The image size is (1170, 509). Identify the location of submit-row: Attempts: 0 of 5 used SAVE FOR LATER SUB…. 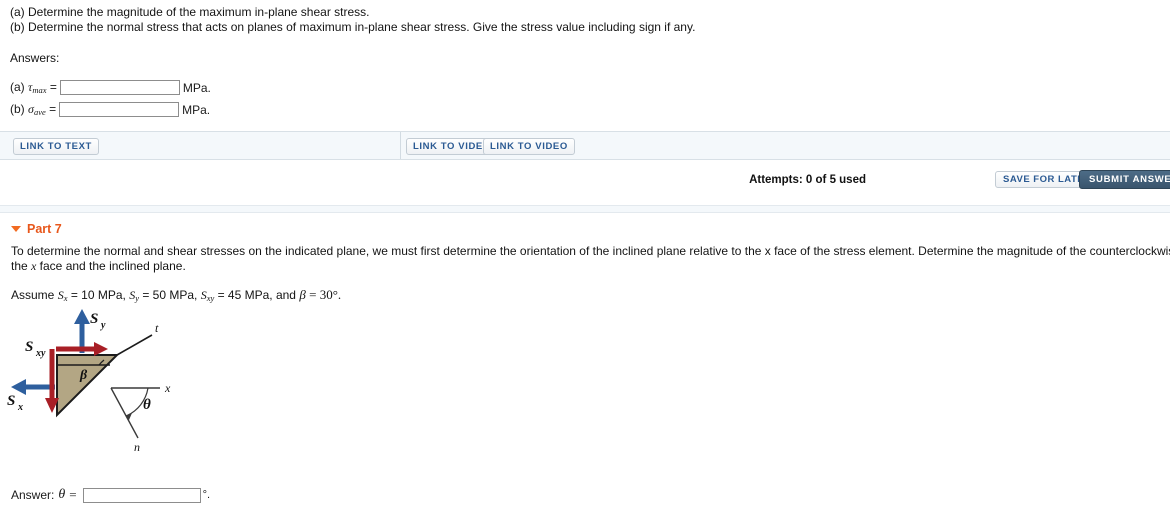
(585, 182).